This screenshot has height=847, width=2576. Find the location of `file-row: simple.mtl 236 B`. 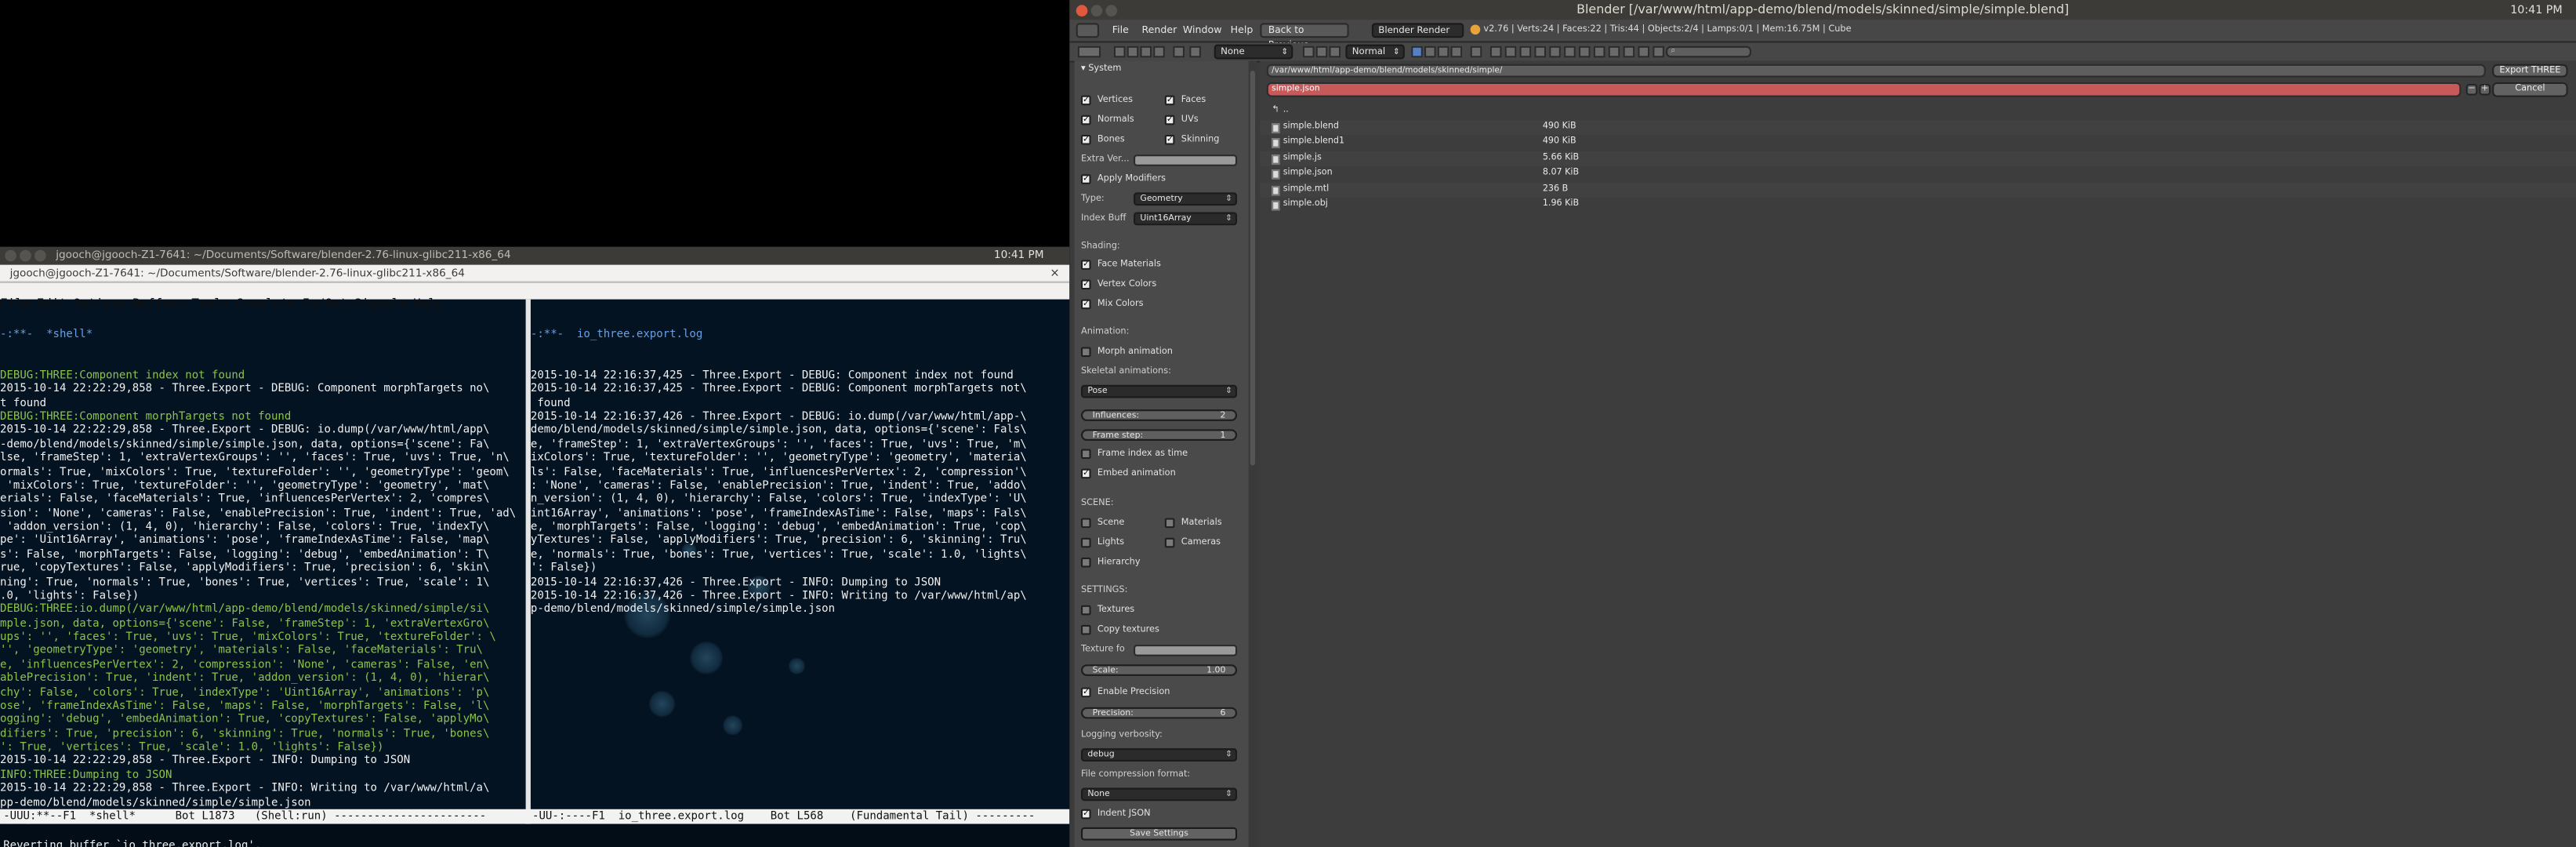

file-row: simple.mtl 236 B is located at coordinates (1918, 189).